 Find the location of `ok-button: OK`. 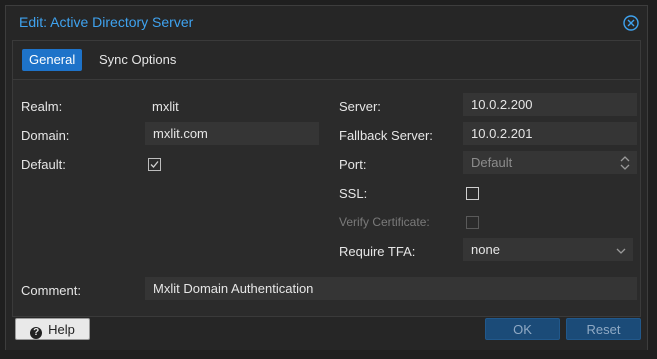

ok-button: OK is located at coordinates (522, 329).